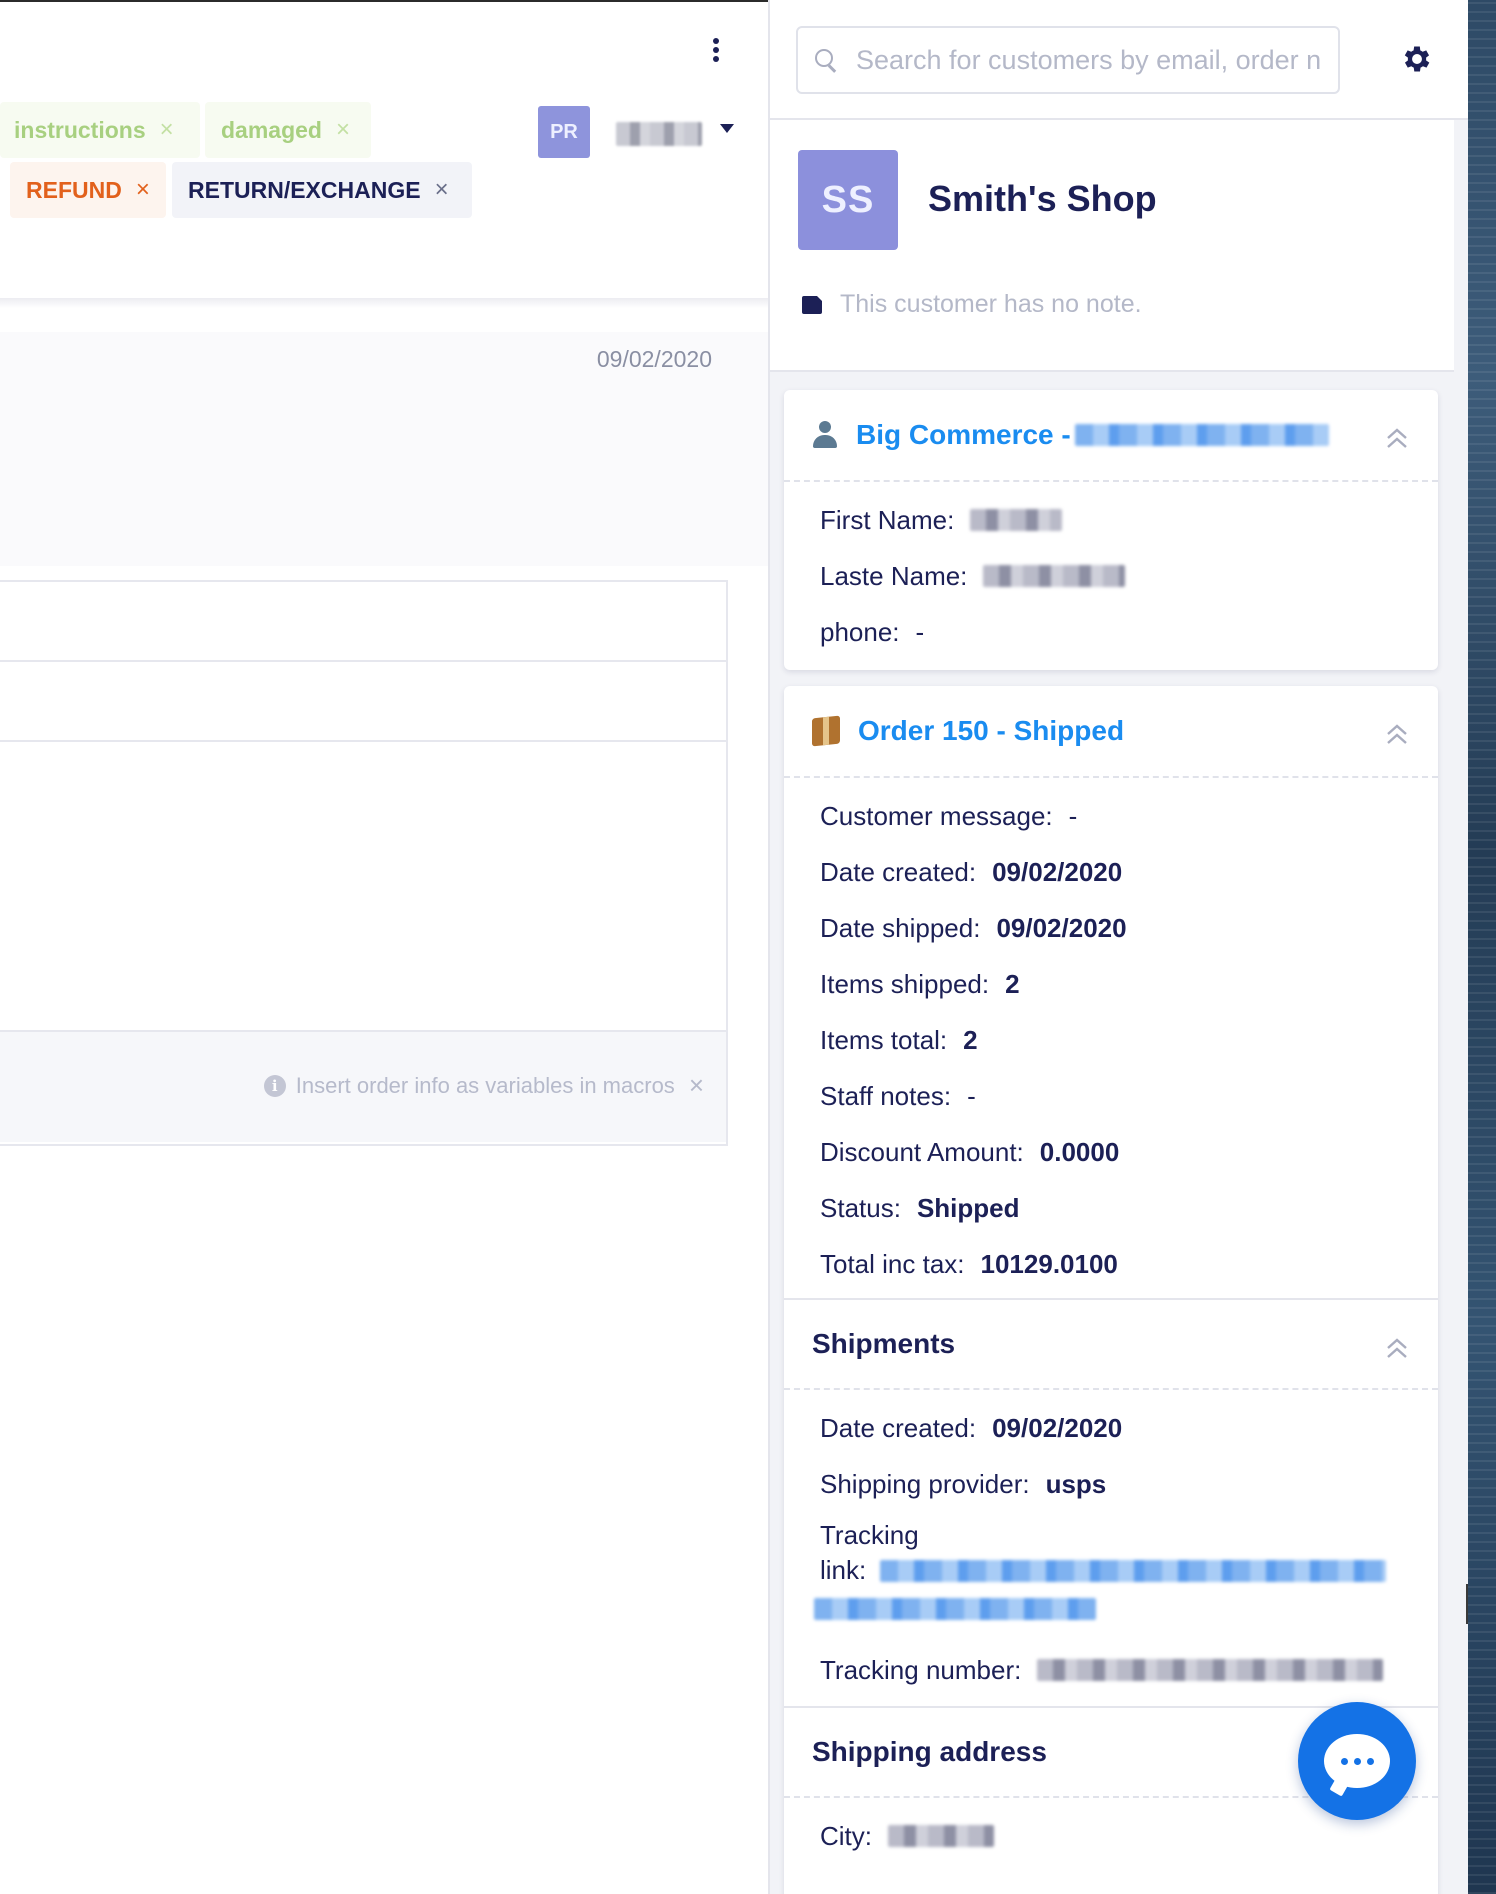  I want to click on assignee-name-redacted, so click(659, 134).